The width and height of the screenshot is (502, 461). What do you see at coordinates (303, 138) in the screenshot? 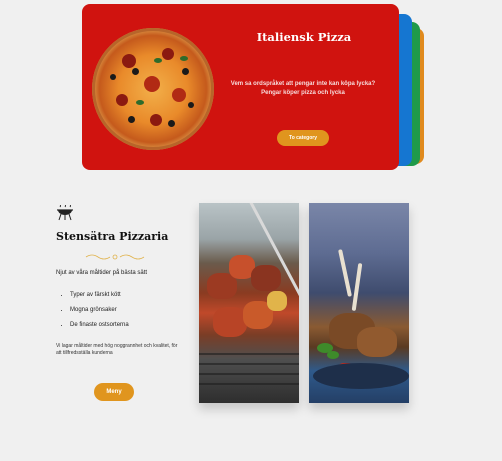
I see `to-category-button: To category` at bounding box center [303, 138].